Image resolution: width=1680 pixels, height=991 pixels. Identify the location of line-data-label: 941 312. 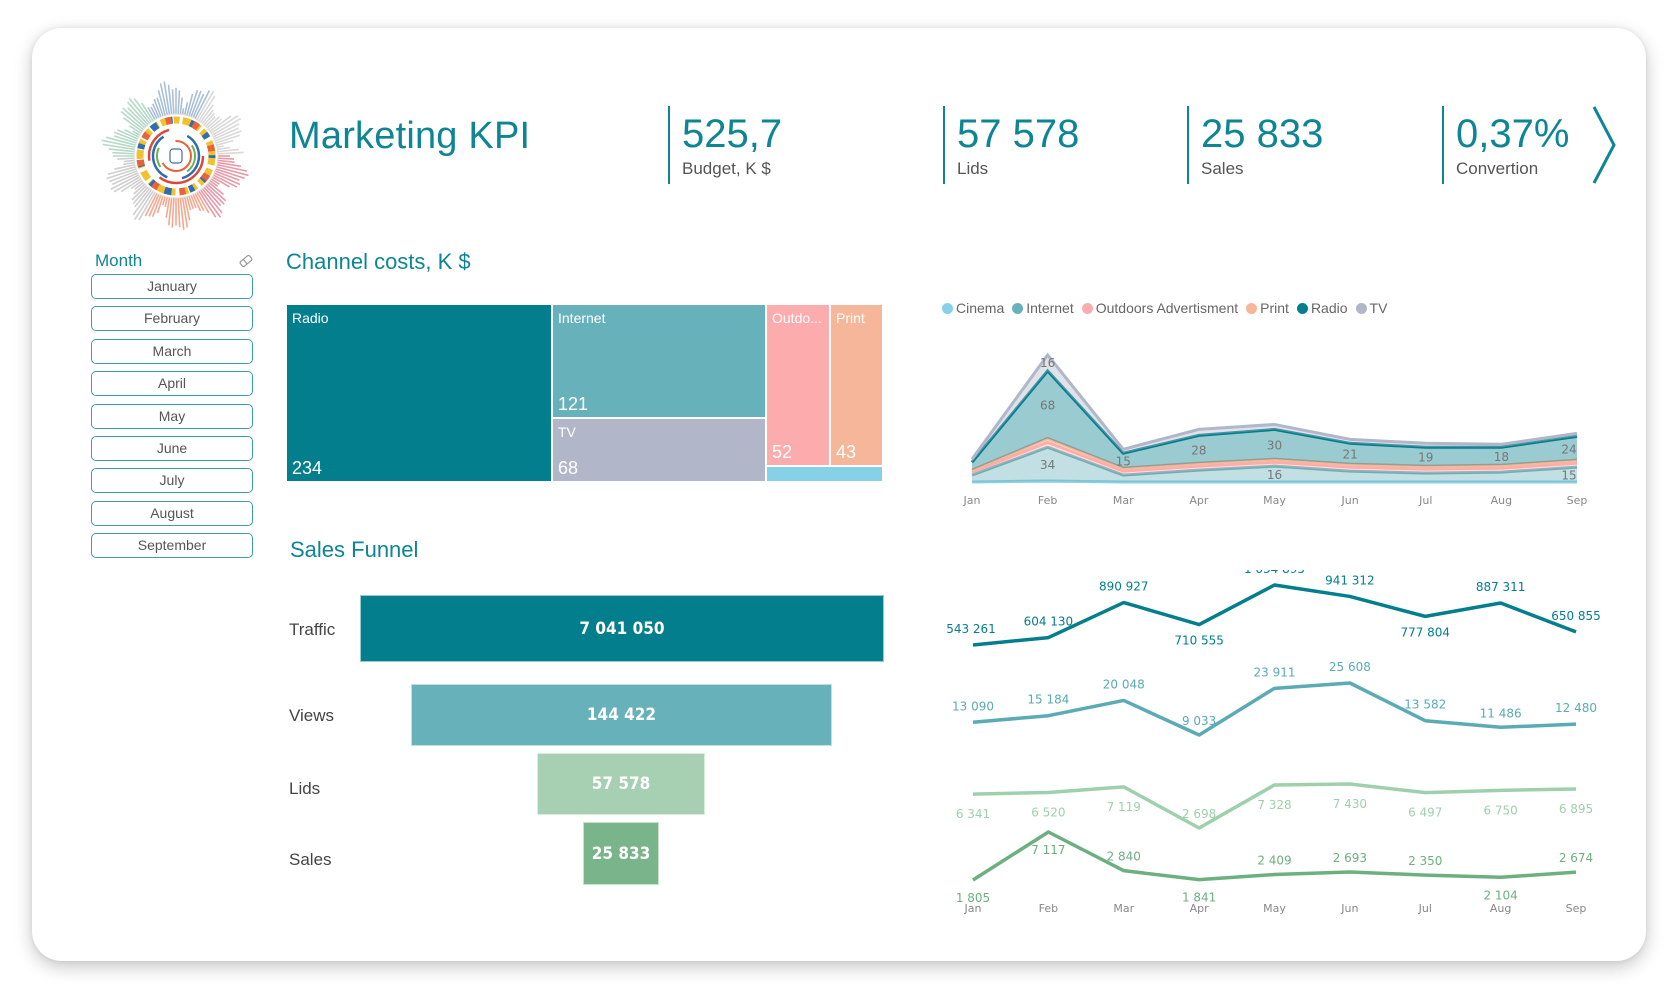
(1350, 580).